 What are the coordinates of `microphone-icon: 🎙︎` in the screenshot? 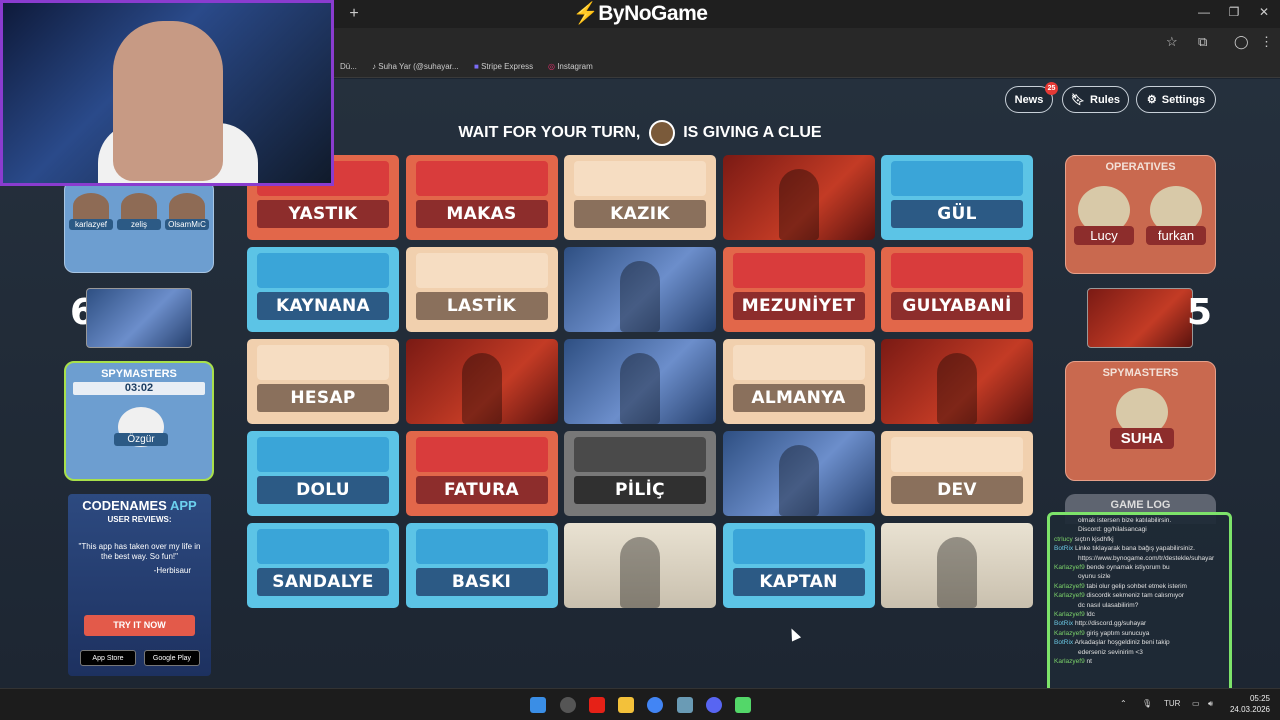 It's located at (1147, 703).